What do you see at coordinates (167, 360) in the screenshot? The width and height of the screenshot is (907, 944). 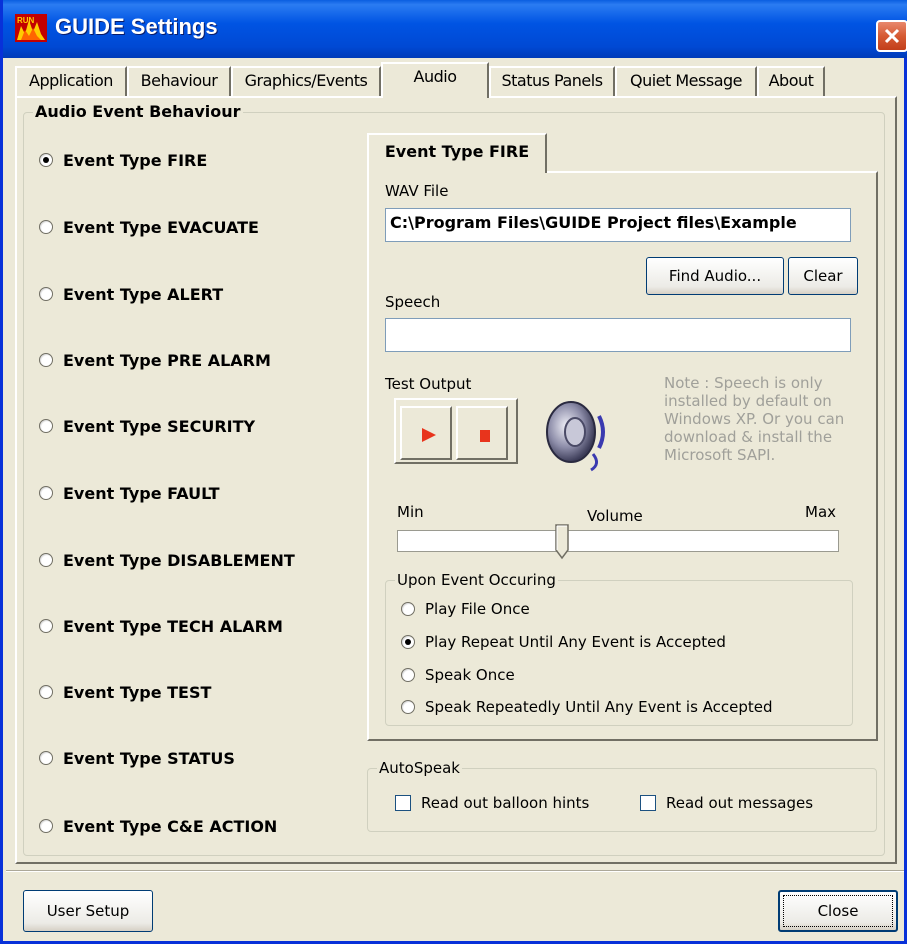 I see `event-label: Event Type PRE ALARM` at bounding box center [167, 360].